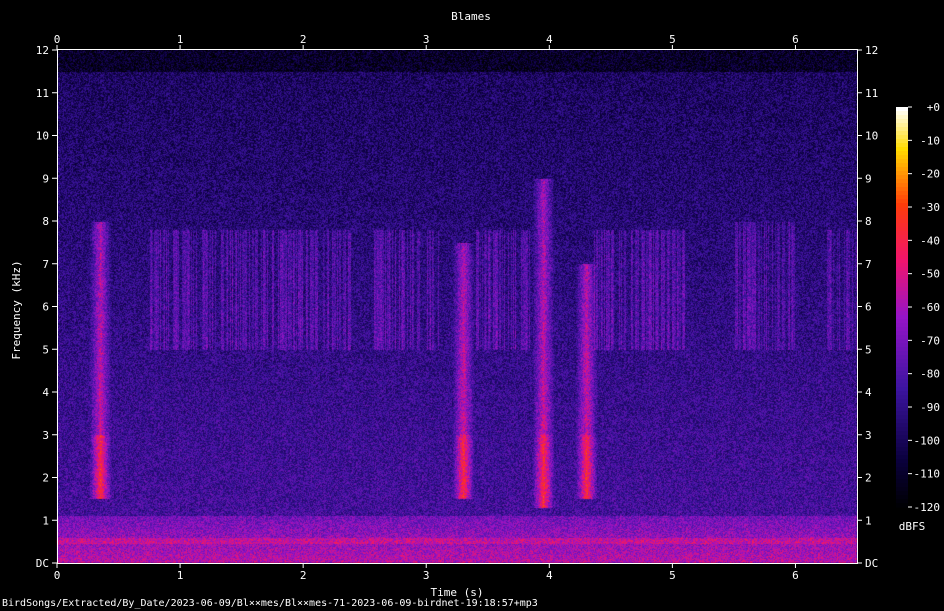 This screenshot has width=944, height=611. I want to click on colorbar-tick-label: -80, so click(930, 374).